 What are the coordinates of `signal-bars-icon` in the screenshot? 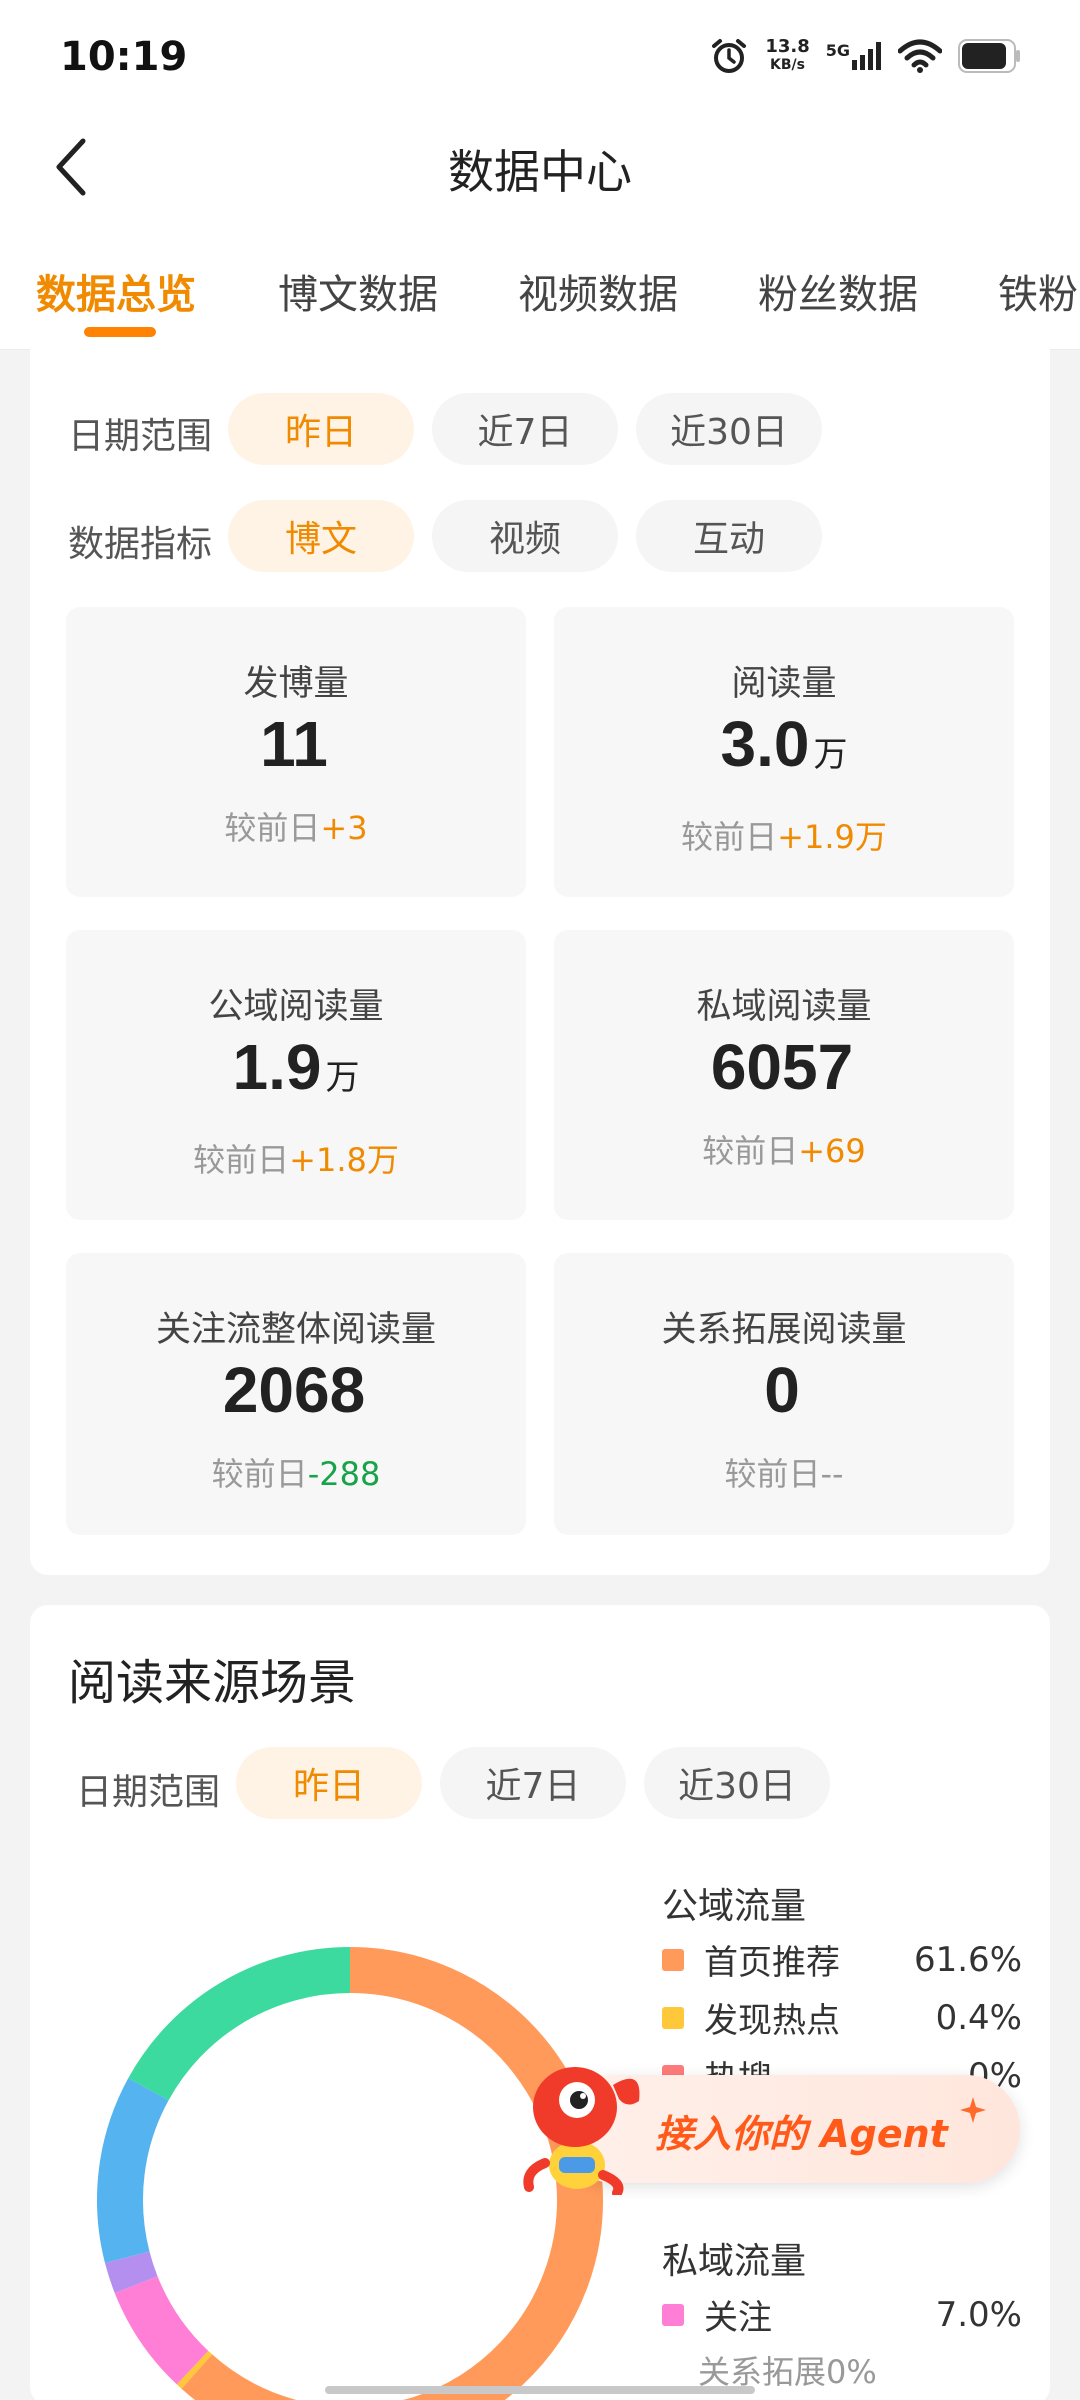 It's located at (866, 56).